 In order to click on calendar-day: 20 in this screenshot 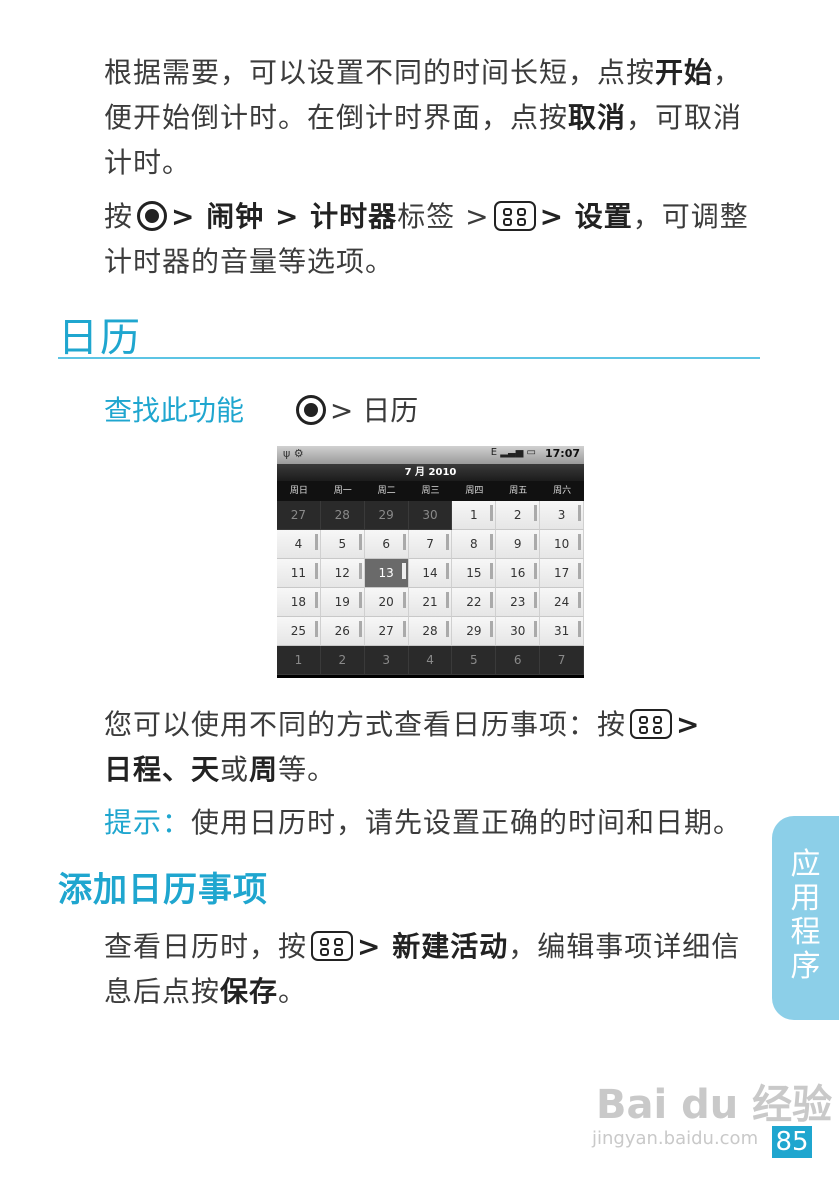, I will do `click(386, 602)`.